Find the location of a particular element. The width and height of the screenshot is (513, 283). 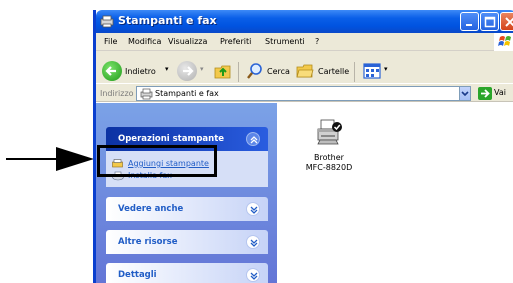

collapse-button is located at coordinates (253, 139).